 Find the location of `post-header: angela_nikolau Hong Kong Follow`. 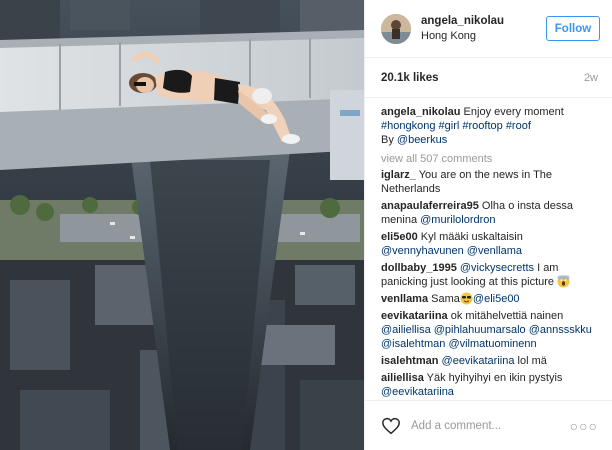

post-header: angela_nikolau Hong Kong Follow is located at coordinates (488, 29).